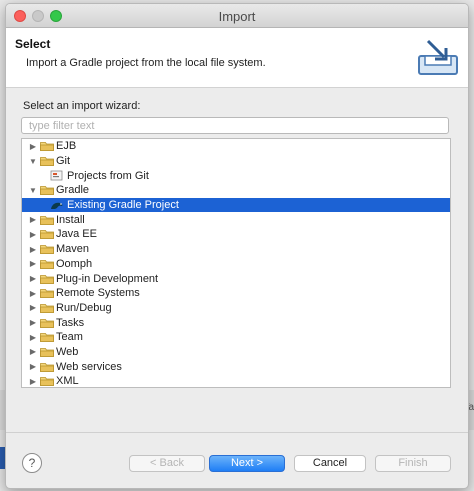 The width and height of the screenshot is (474, 491). Describe the element at coordinates (67, 351) in the screenshot. I see `tree-item-label: Web` at that location.